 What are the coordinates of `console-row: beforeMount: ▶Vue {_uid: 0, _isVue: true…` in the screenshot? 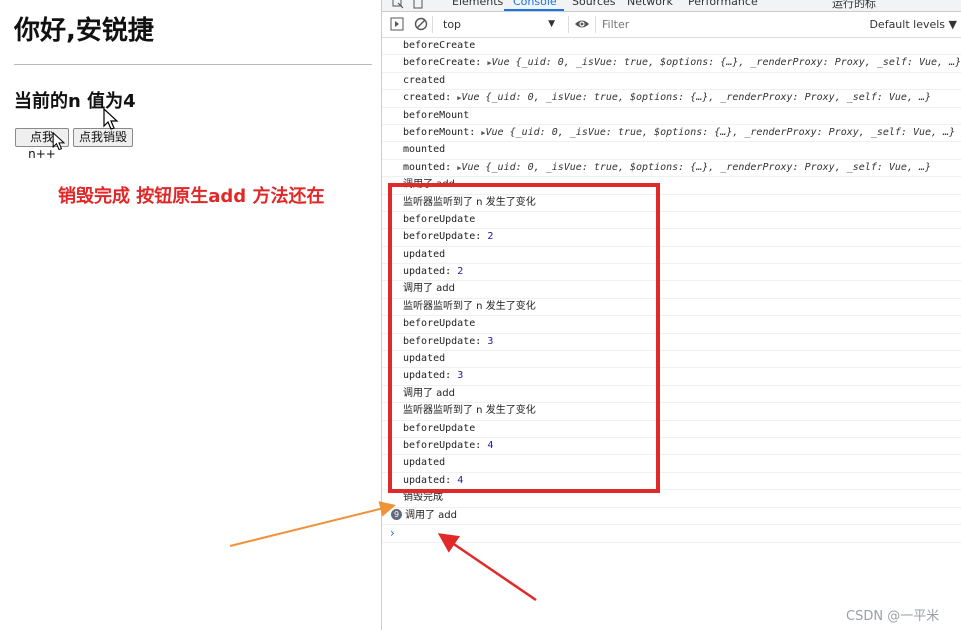 It's located at (671, 134).